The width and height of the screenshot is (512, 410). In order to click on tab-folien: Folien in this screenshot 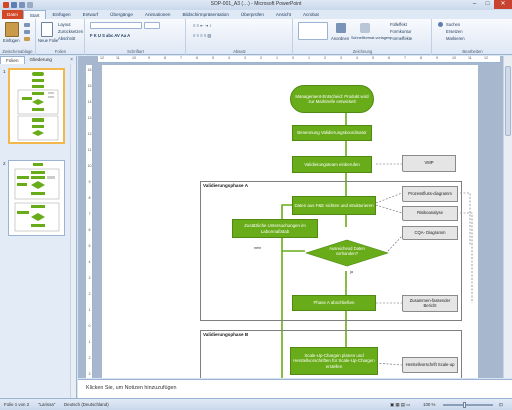, I will do `click(12, 60)`.